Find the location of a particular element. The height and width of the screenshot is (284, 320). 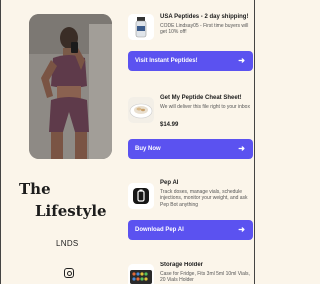

brand-title-line2: Lifestyle is located at coordinates (71, 211).